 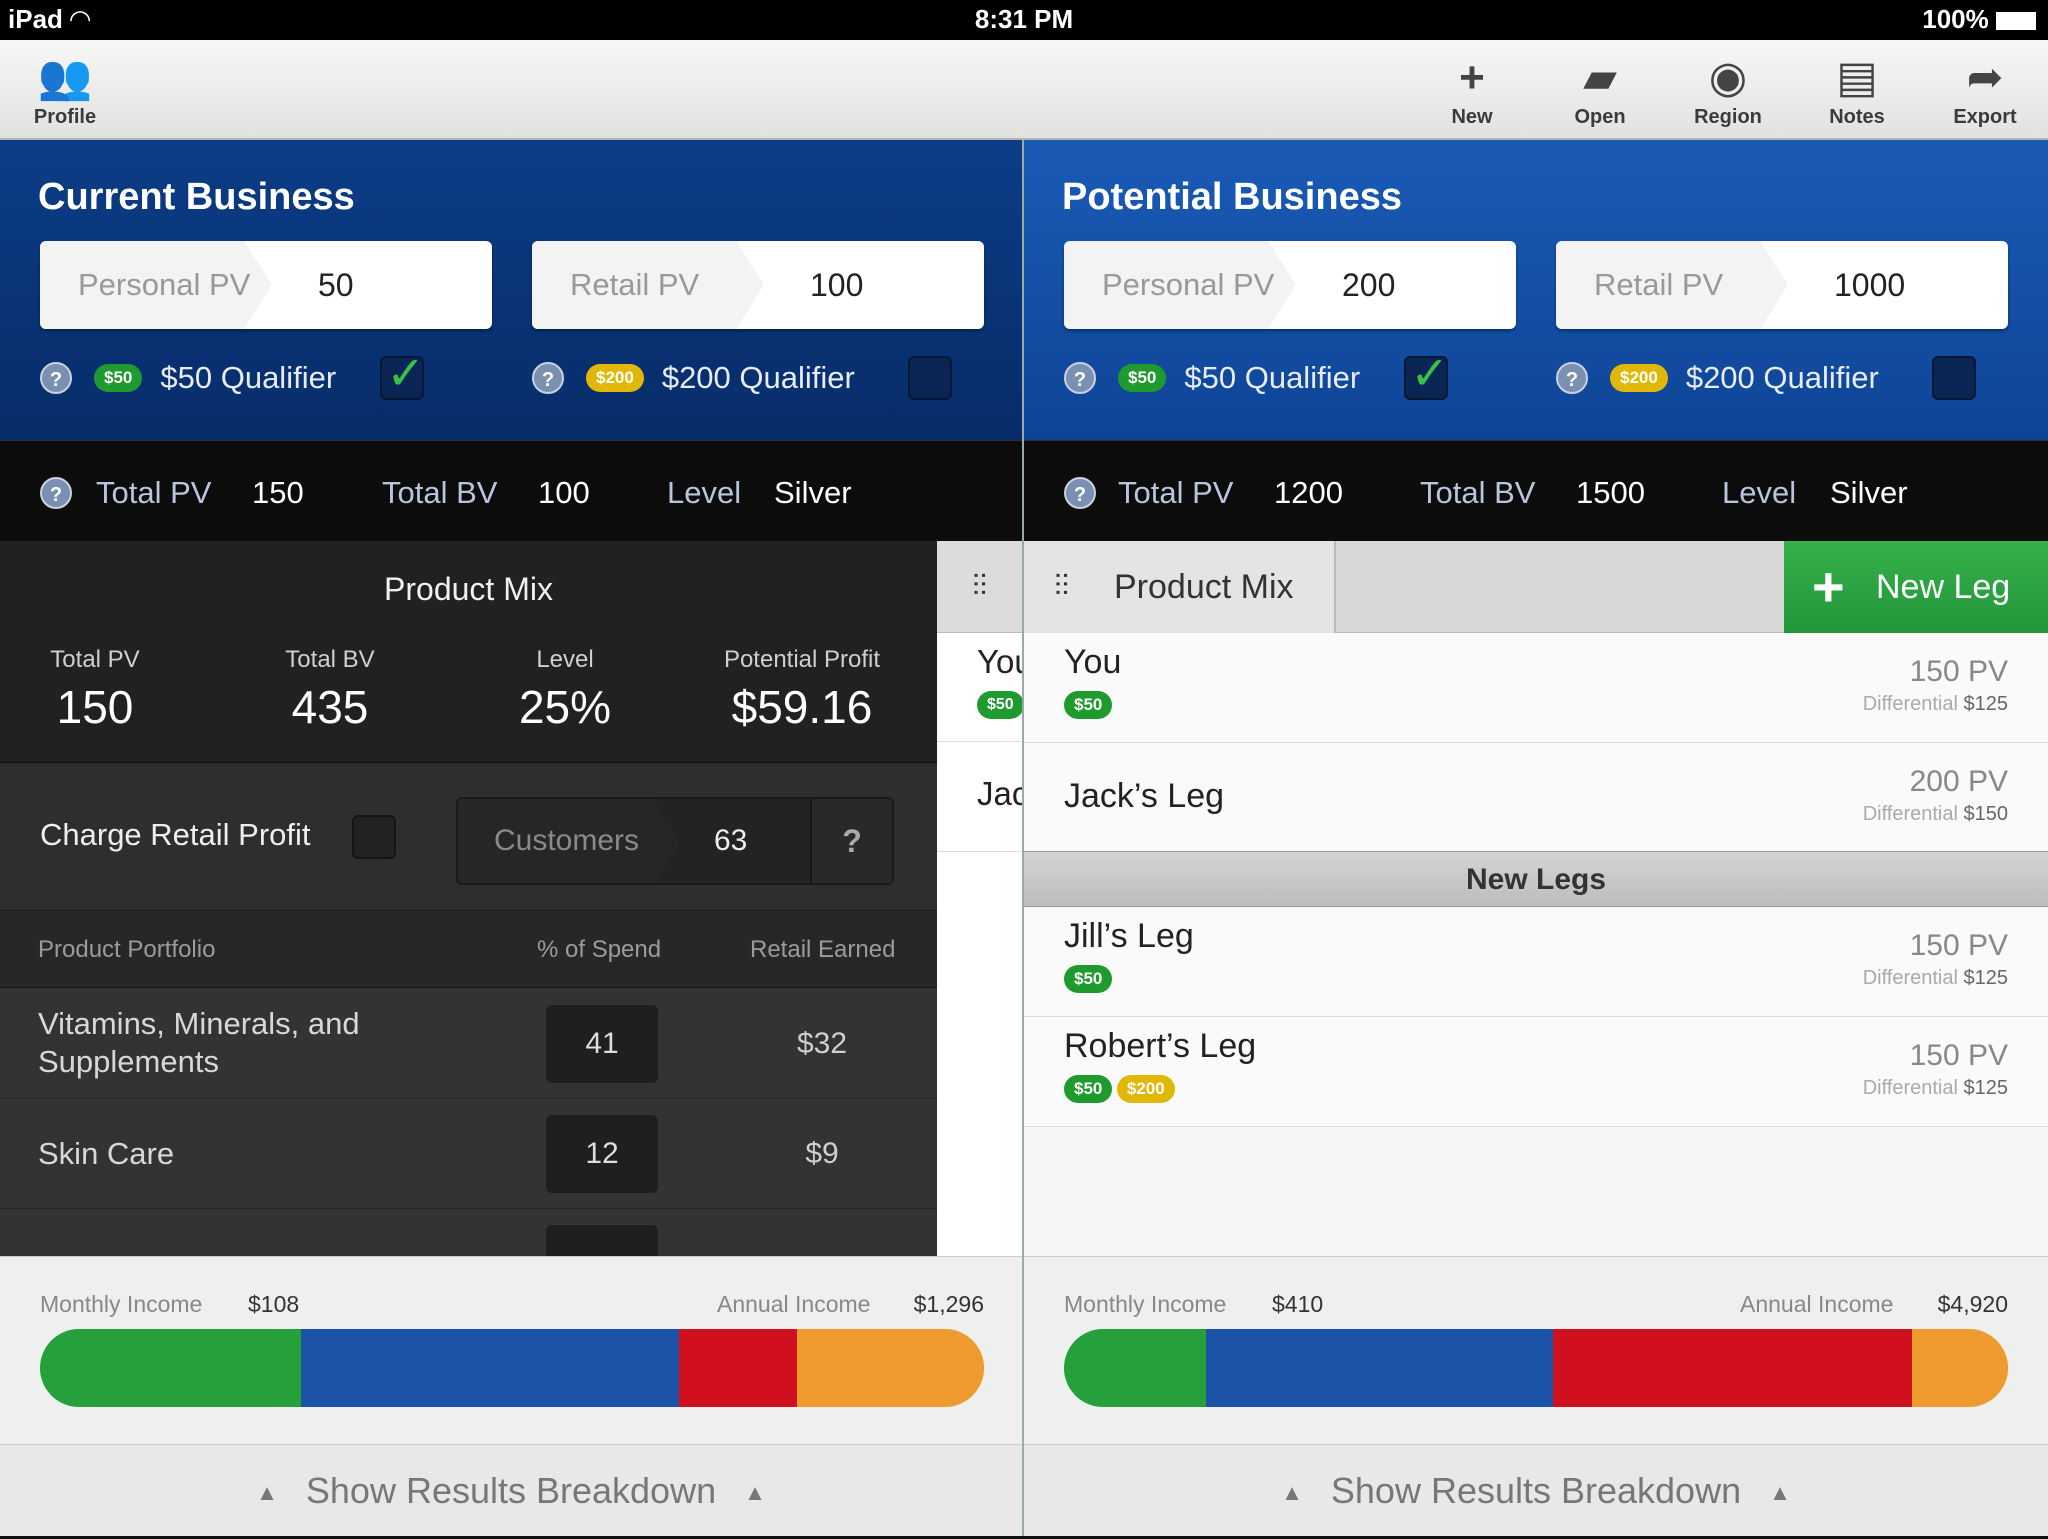 What do you see at coordinates (266, 285) in the screenshot?
I see `personal-pv-field: Personal PV 50` at bounding box center [266, 285].